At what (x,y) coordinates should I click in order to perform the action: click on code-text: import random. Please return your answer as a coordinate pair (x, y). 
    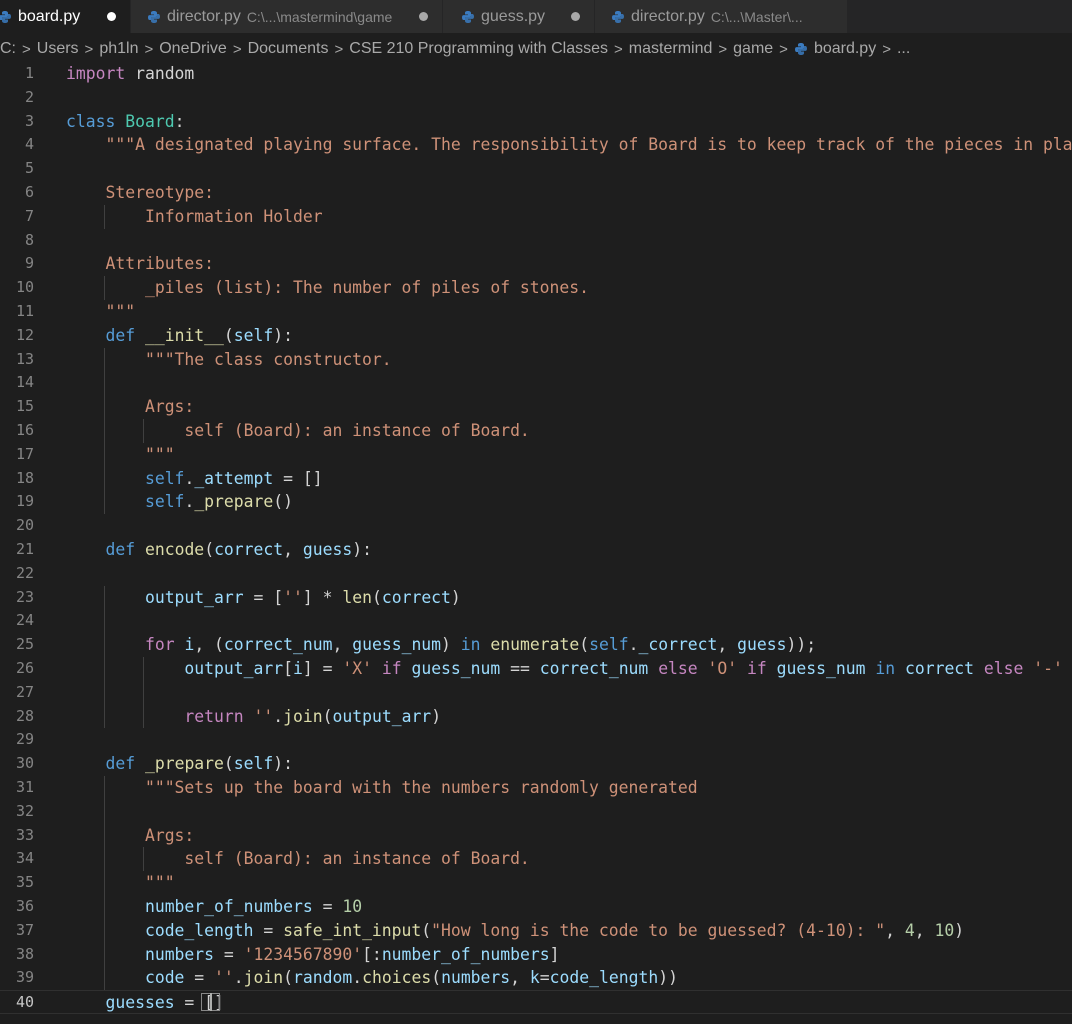
    Looking at the image, I should click on (130, 73).